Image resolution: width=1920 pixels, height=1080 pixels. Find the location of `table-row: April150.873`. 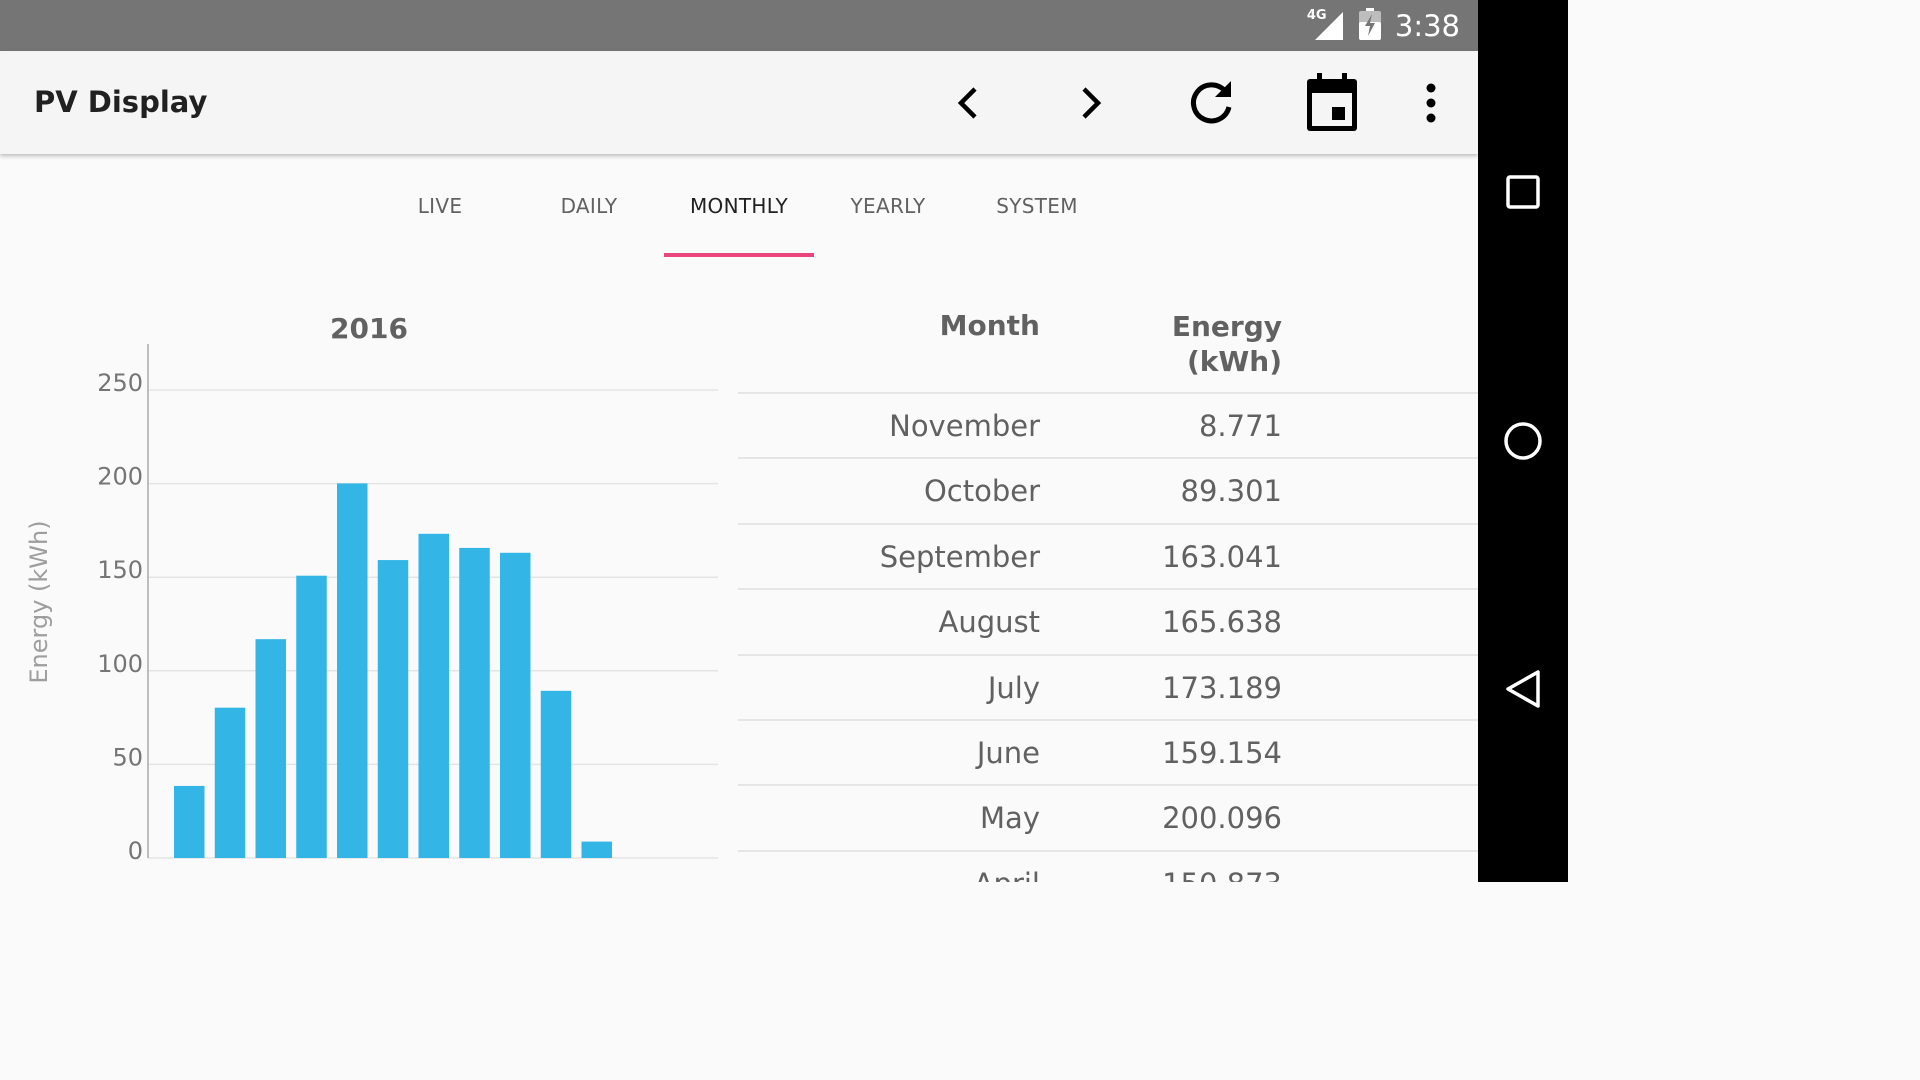

table-row: April150.873 is located at coordinates (1108, 865).